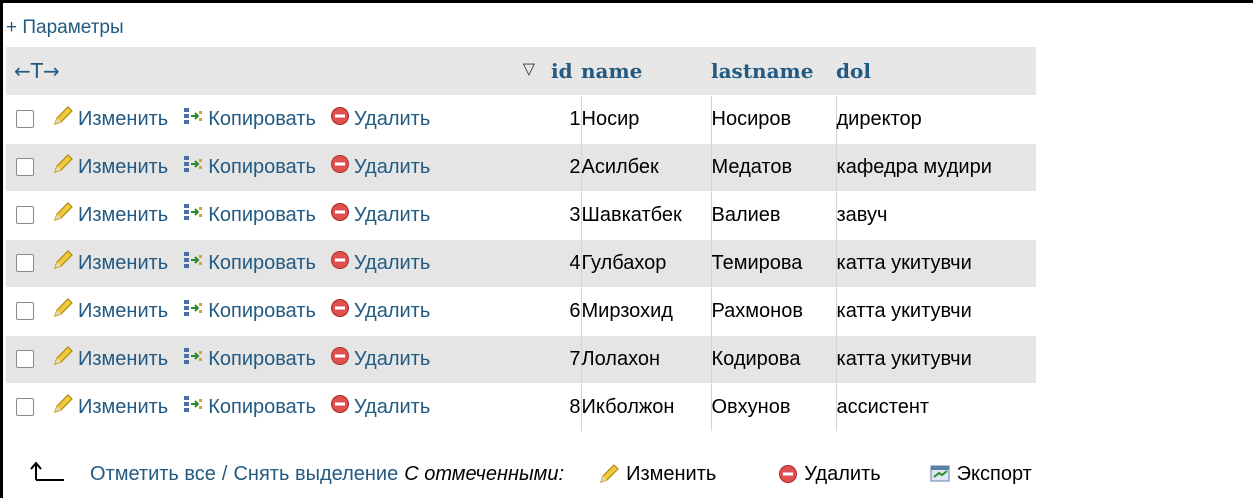 This screenshot has width=1253, height=498. Describe the element at coordinates (566, 358) in the screenshot. I see `cell-id: 7` at that location.